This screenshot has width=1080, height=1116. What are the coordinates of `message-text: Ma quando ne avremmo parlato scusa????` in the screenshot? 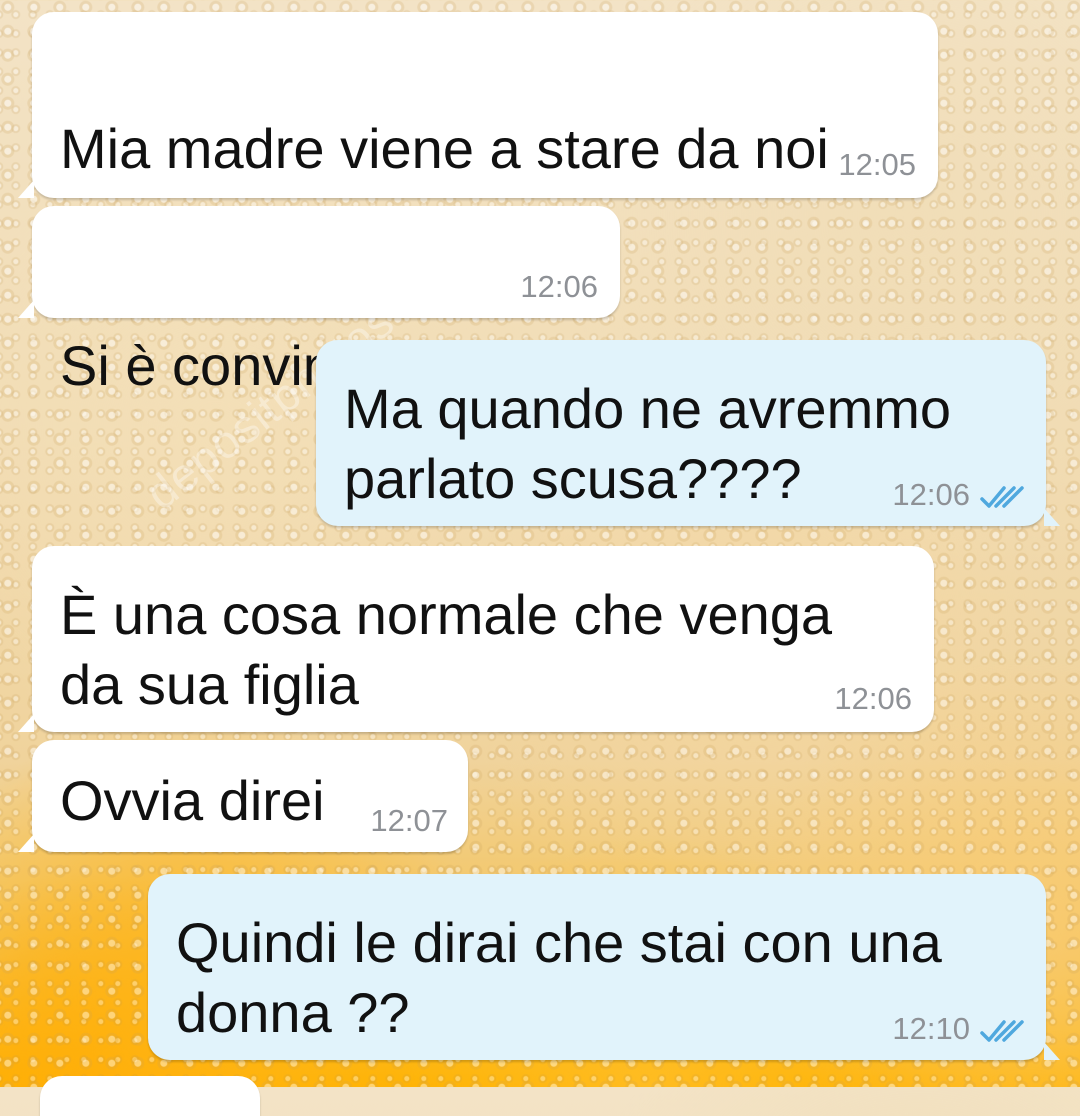 It's located at (648, 443).